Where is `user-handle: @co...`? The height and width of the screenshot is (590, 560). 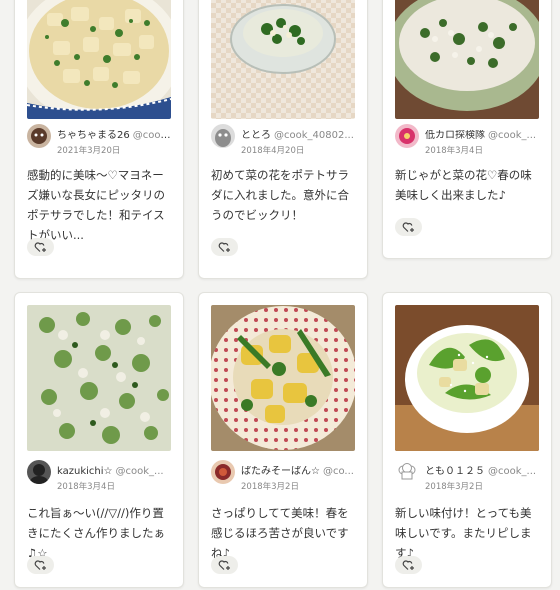 user-handle: @co... is located at coordinates (338, 471).